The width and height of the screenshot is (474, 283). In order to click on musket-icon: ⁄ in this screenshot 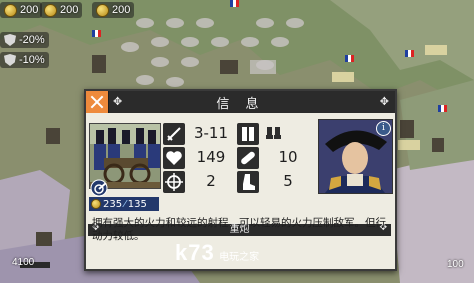, I will do `click(125, 204)`.